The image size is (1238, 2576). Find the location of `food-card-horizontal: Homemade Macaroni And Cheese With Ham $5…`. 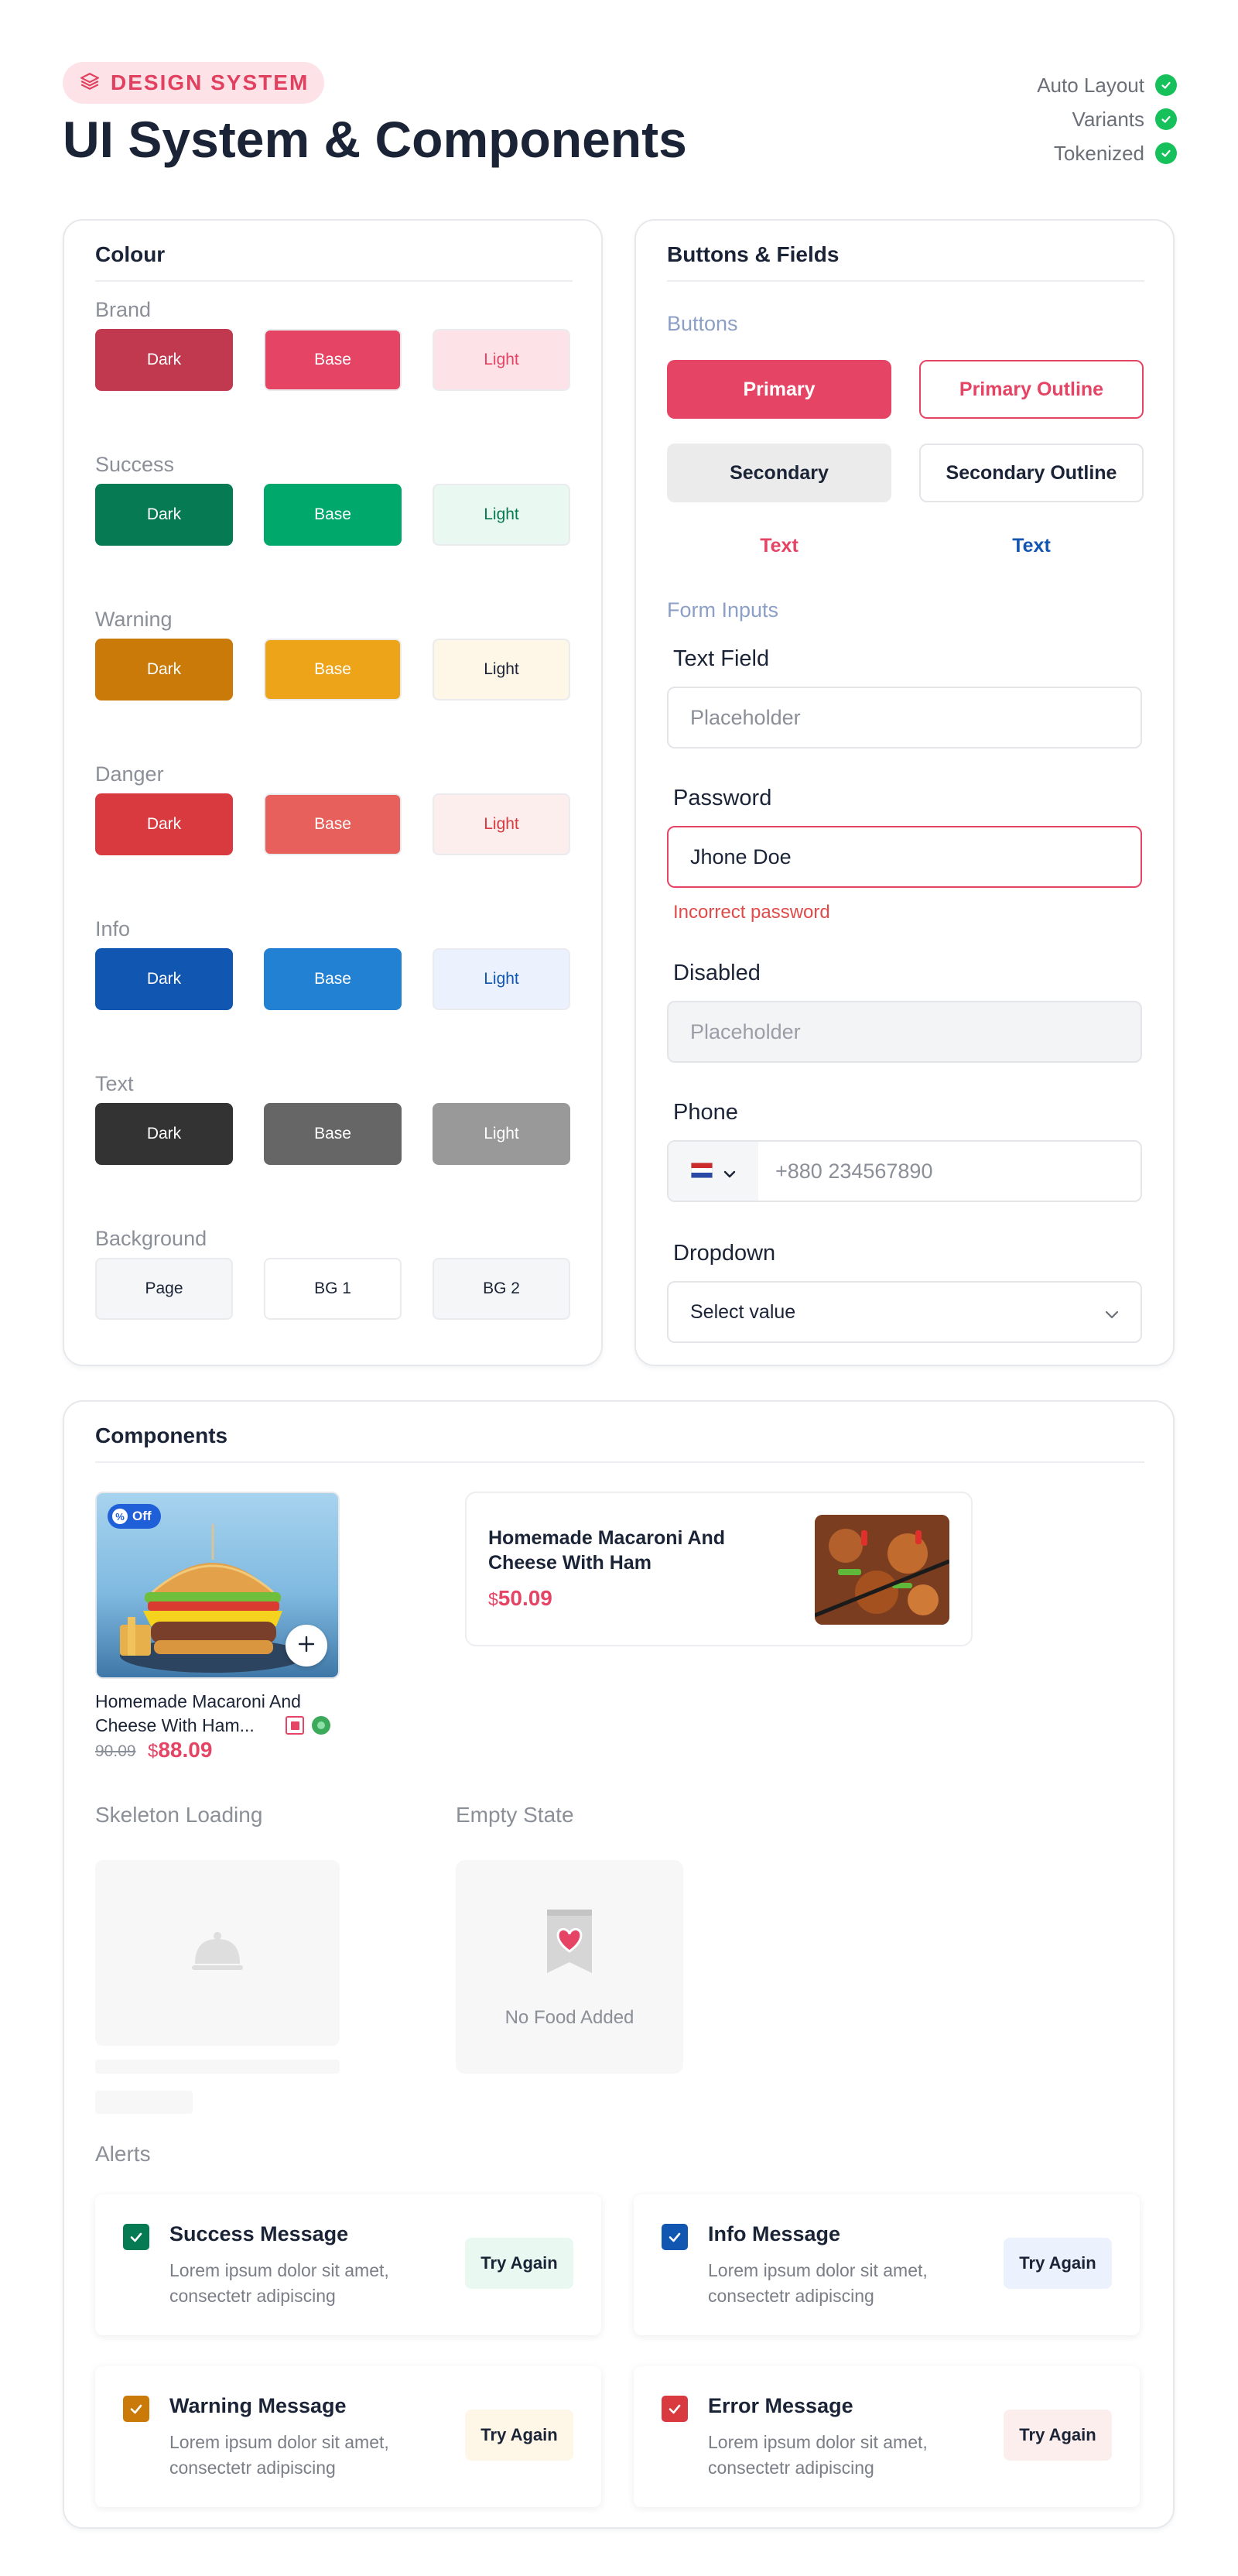

food-card-horizontal: Homemade Macaroni And Cheese With Ham $5… is located at coordinates (719, 1569).